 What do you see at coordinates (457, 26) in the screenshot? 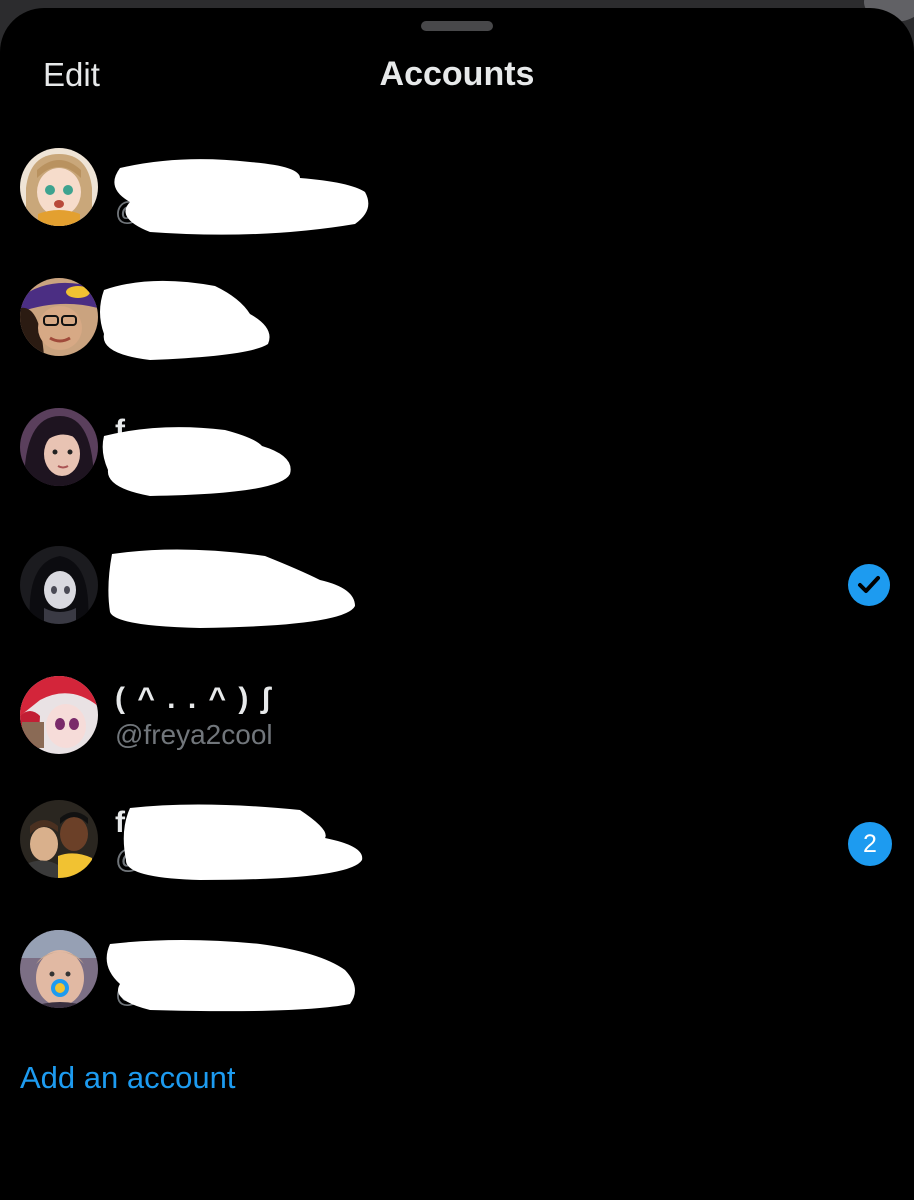
I see `sheet-grabber-handle` at bounding box center [457, 26].